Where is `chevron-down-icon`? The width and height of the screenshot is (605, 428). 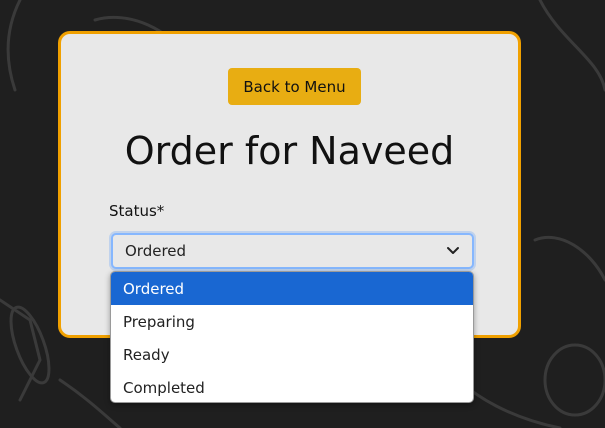 chevron-down-icon is located at coordinates (453, 250).